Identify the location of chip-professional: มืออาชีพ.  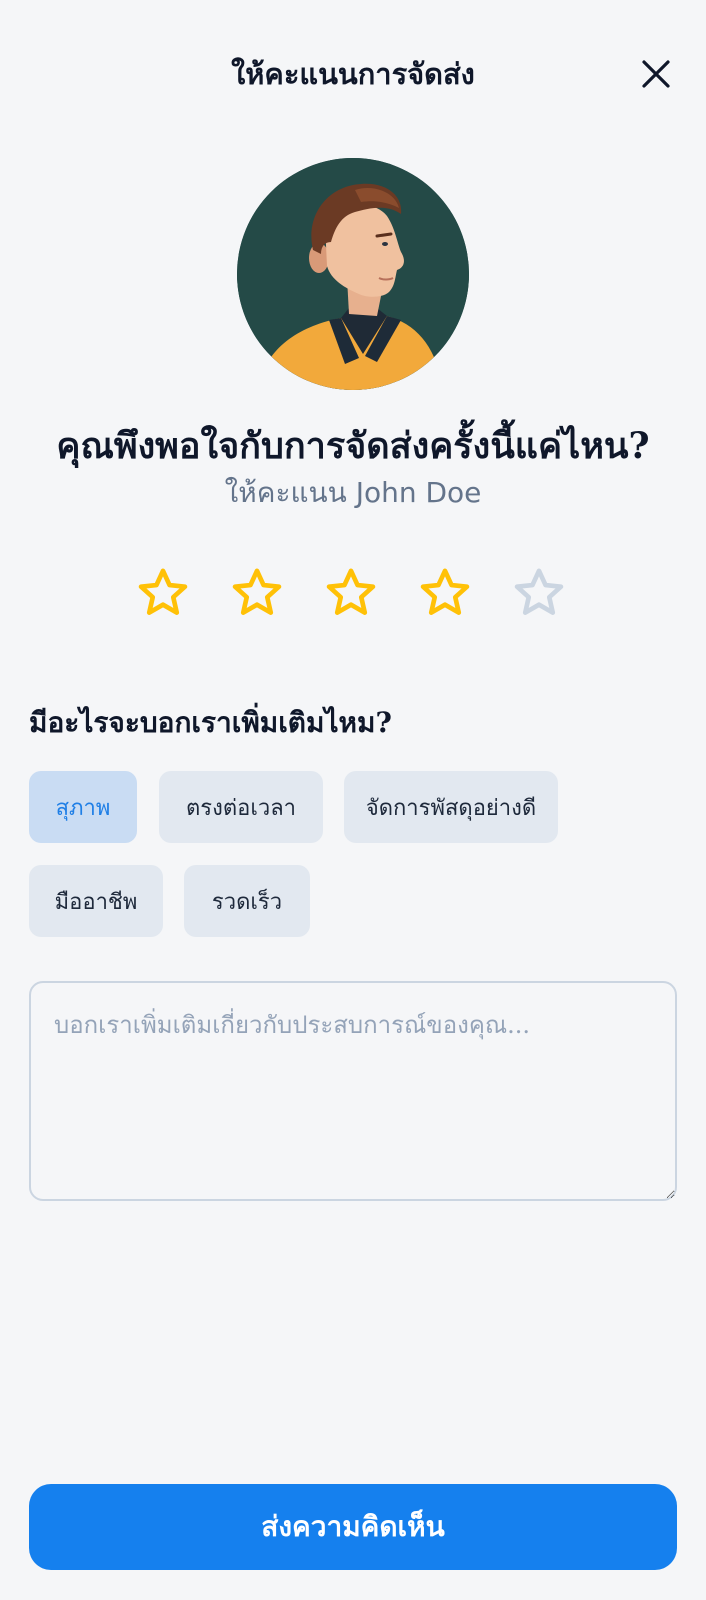
(96, 901).